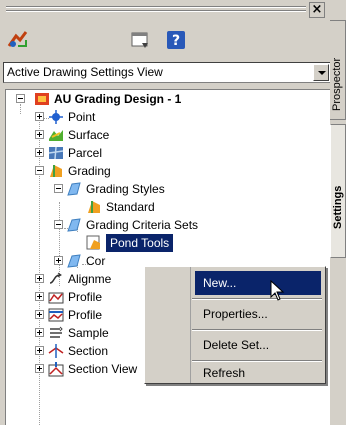 This screenshot has width=346, height=425. Describe the element at coordinates (156, 135) in the screenshot. I see `tree-item-surface: Surface` at that location.